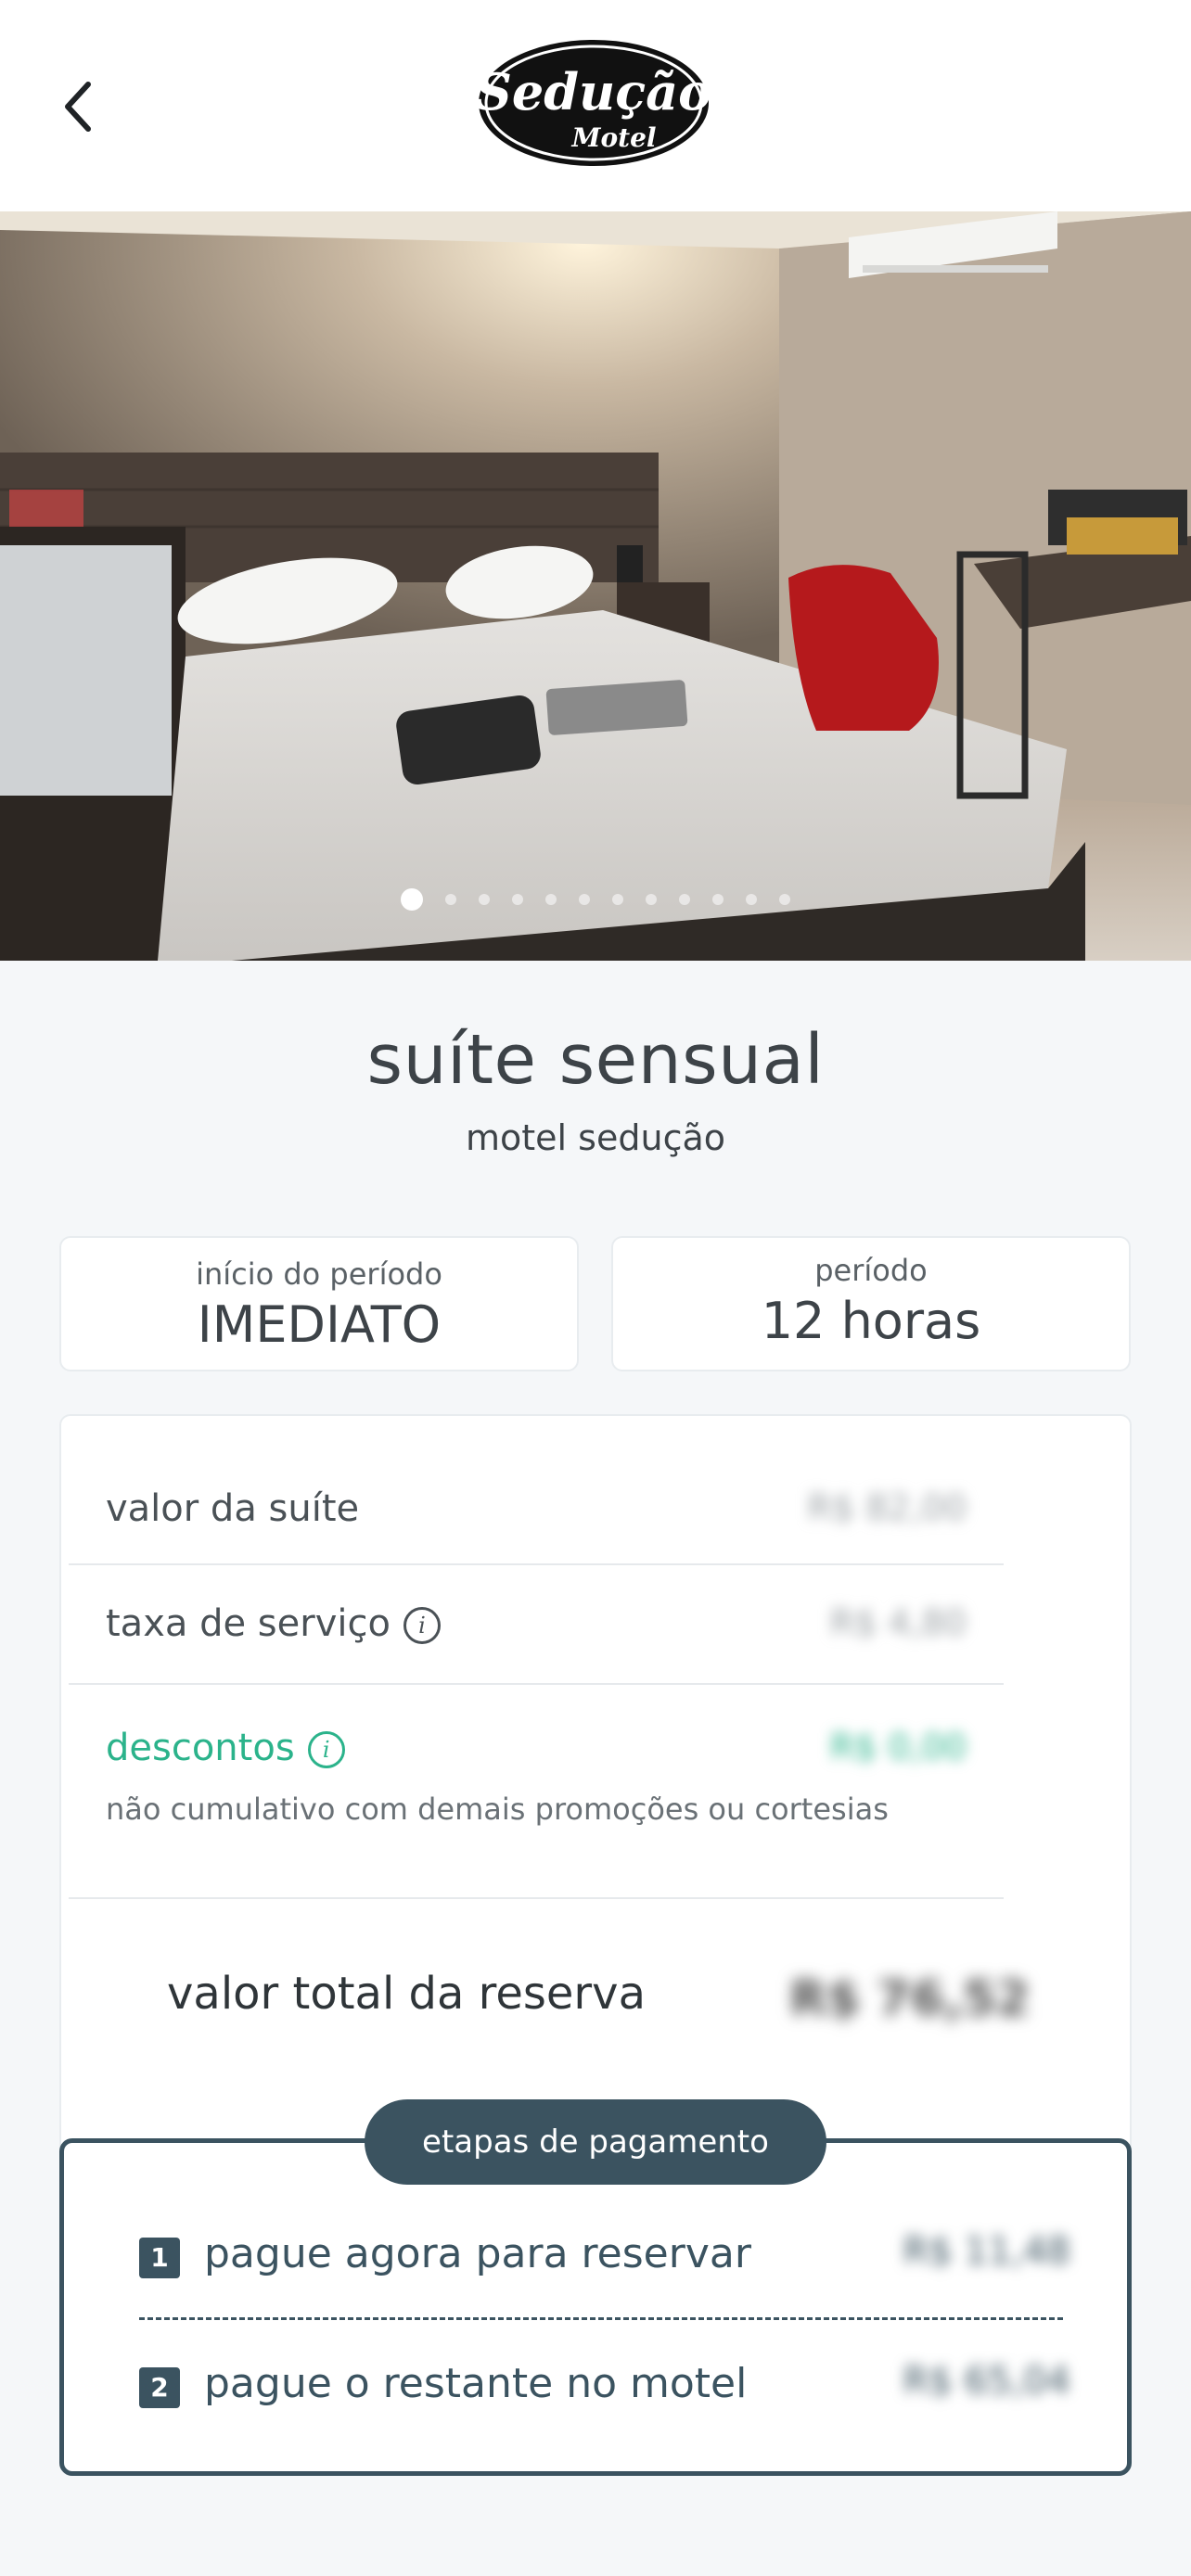 Image resolution: width=1191 pixels, height=2576 pixels. I want to click on steps-divider, so click(601, 2318).